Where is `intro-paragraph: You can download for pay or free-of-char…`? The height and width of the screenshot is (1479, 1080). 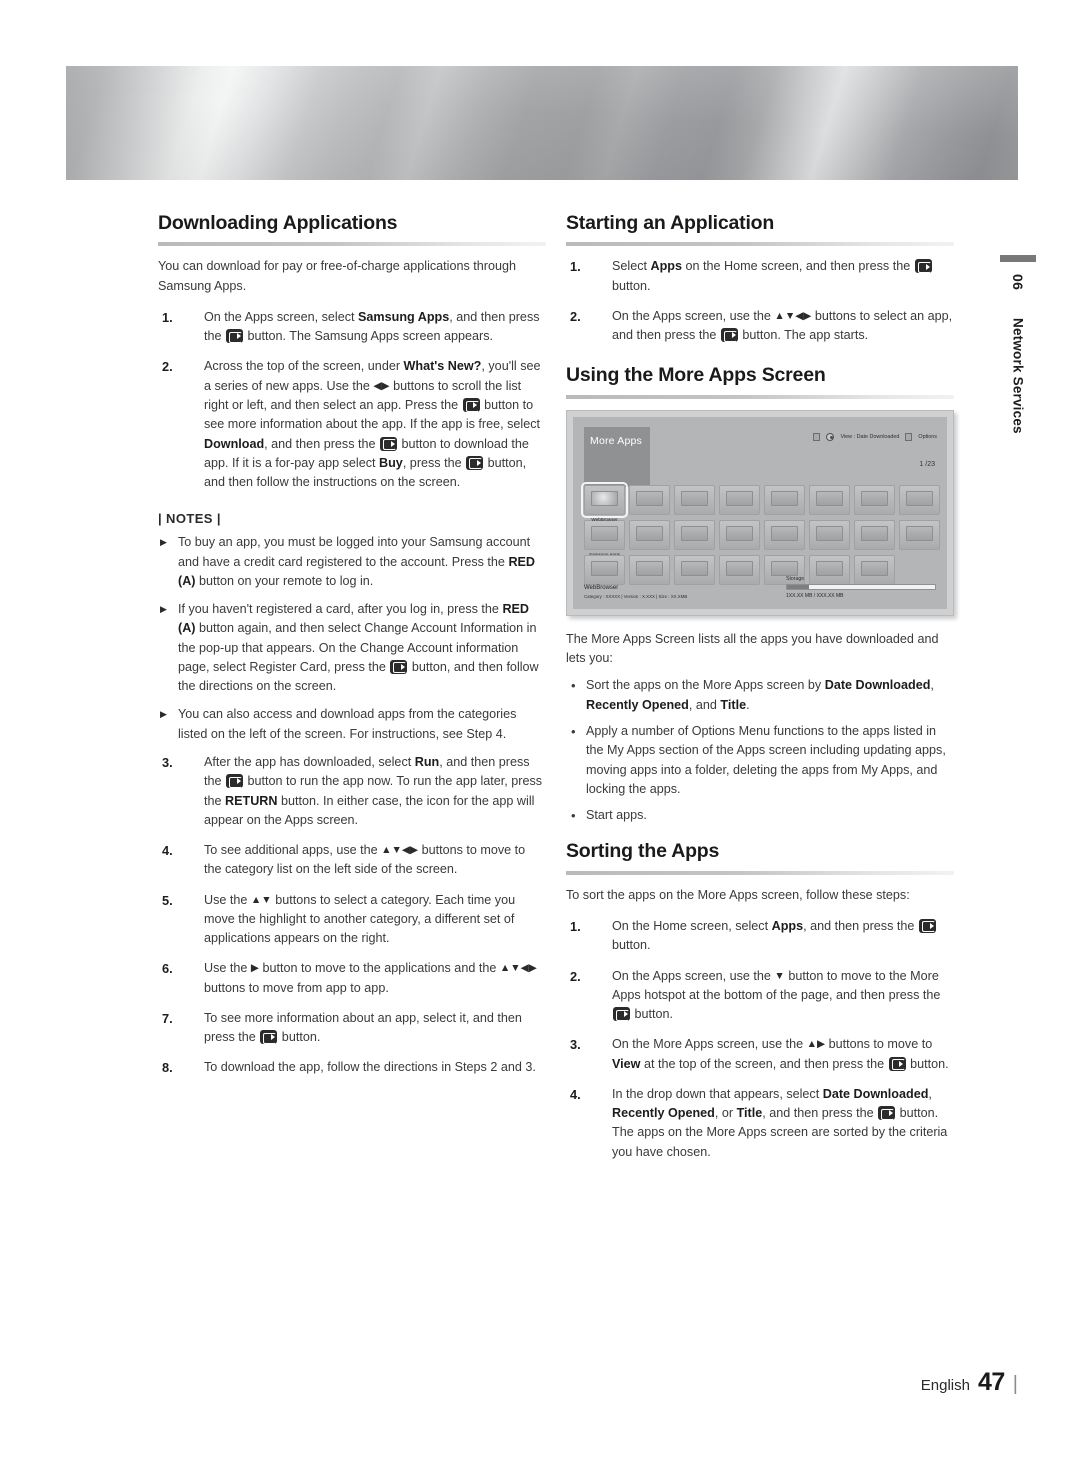 intro-paragraph: You can download for pay or free-of-char… is located at coordinates (337, 276).